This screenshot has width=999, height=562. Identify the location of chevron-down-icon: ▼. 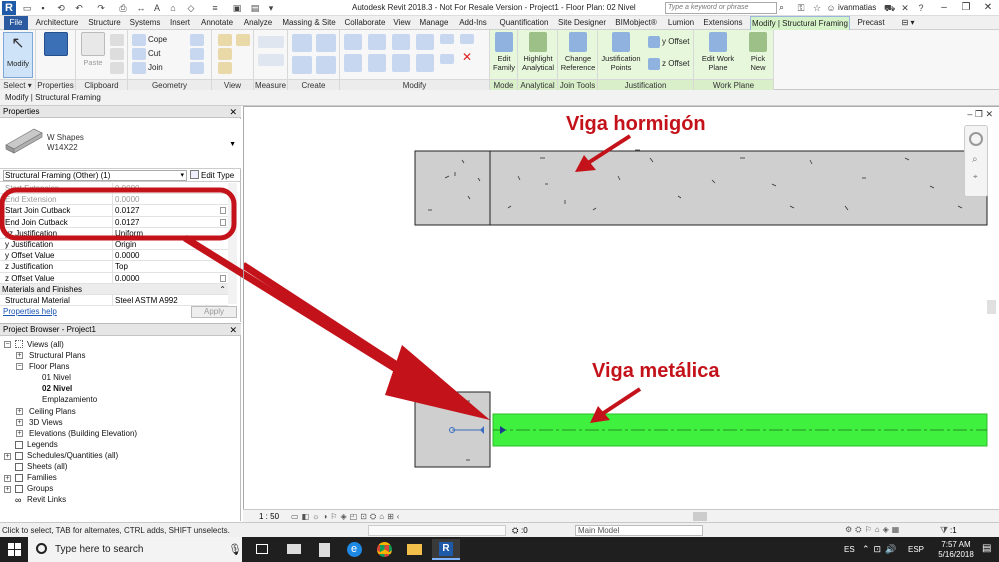
(232, 144).